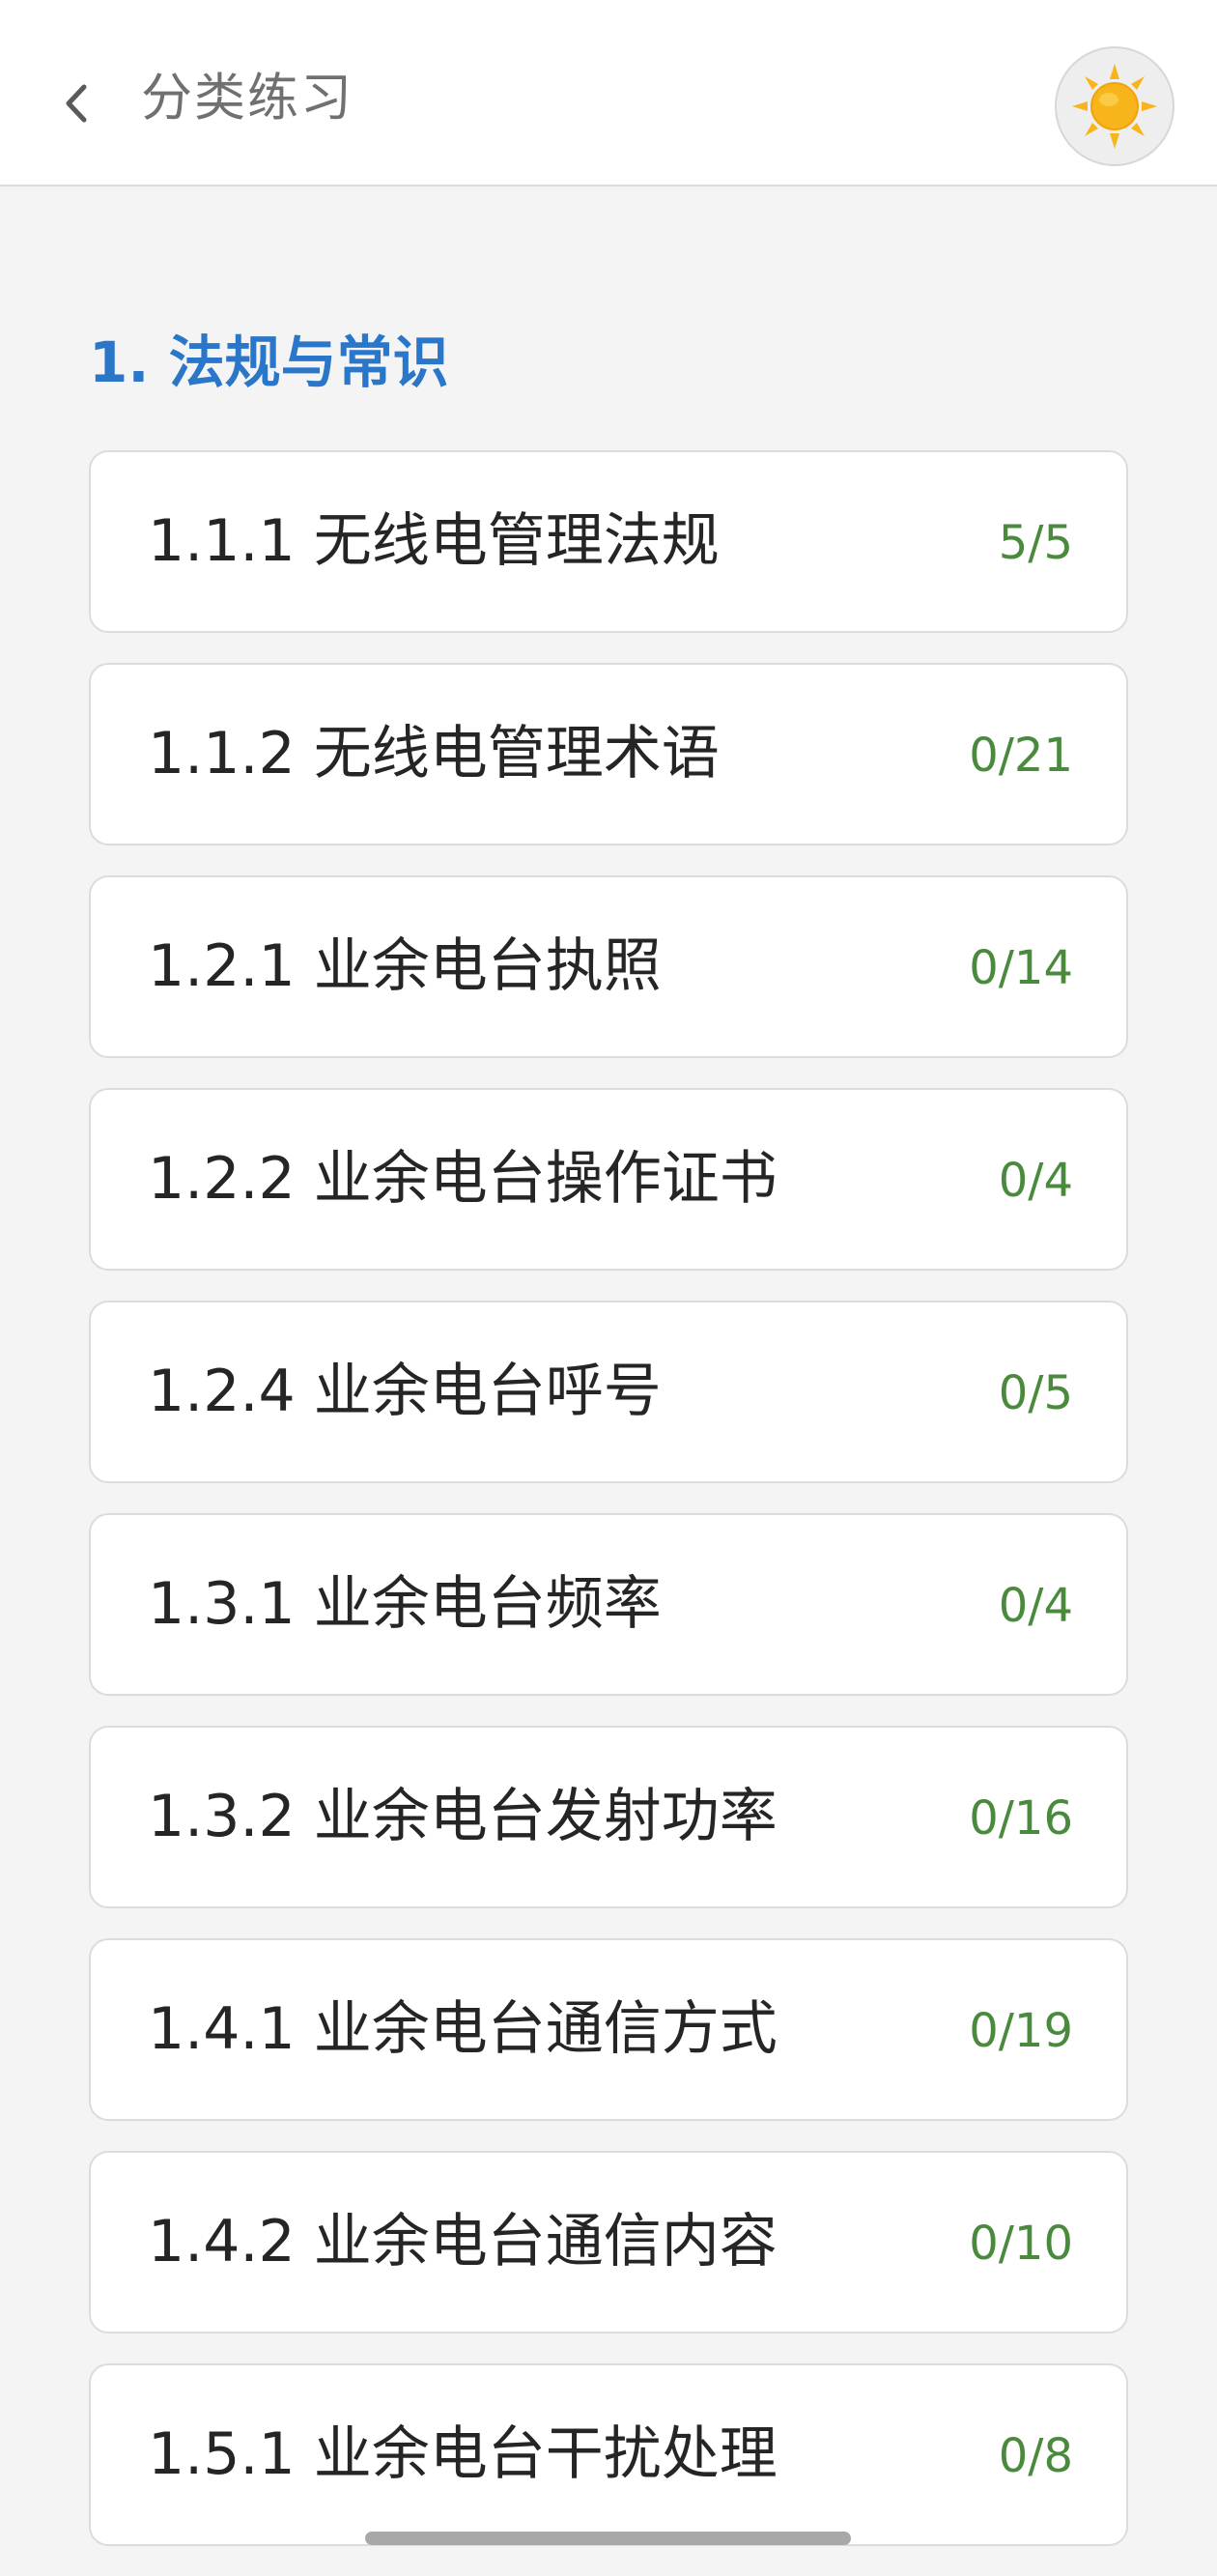  Describe the element at coordinates (405, 1604) in the screenshot. I see `category-item-label: 1.3.1 业余电台频率` at that location.